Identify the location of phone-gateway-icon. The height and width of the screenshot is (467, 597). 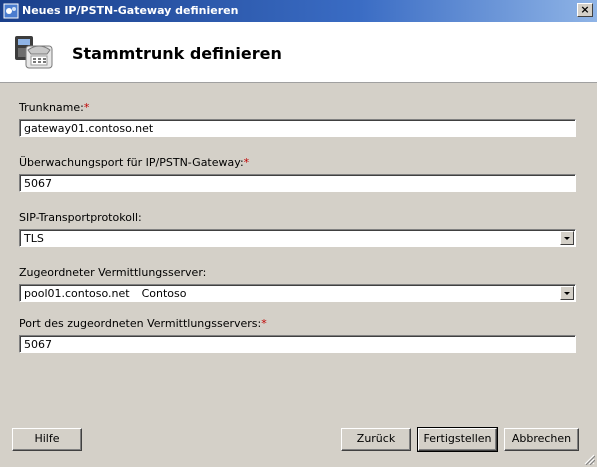
(34, 52).